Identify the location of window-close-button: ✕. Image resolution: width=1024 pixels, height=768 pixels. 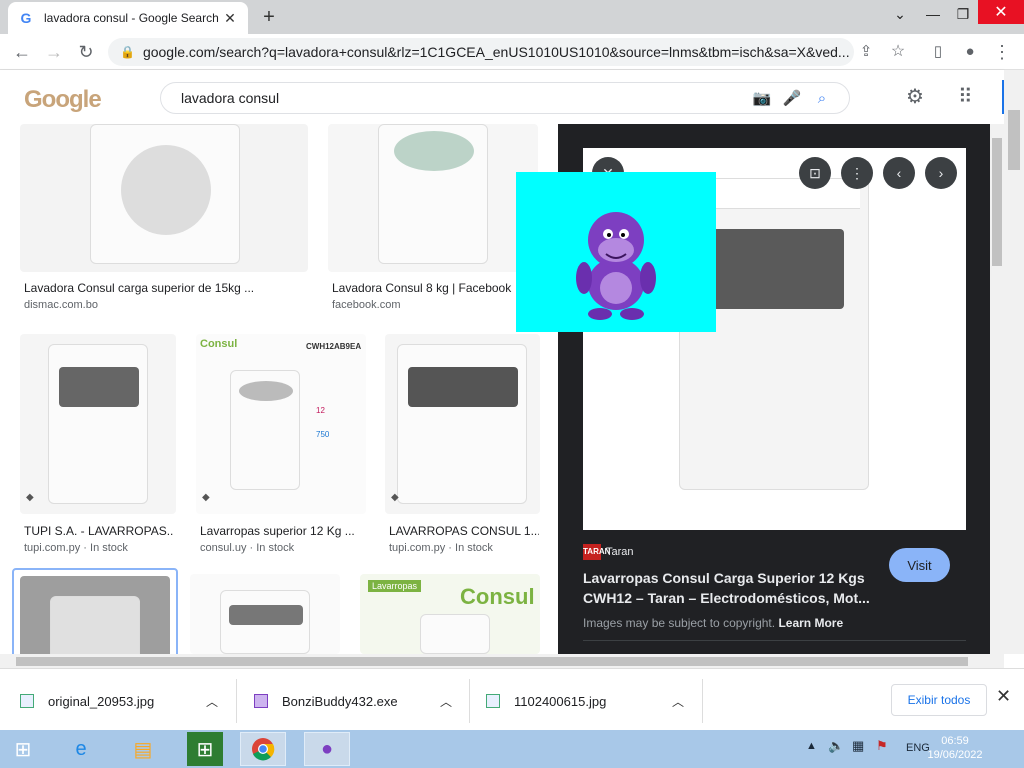
(1001, 12).